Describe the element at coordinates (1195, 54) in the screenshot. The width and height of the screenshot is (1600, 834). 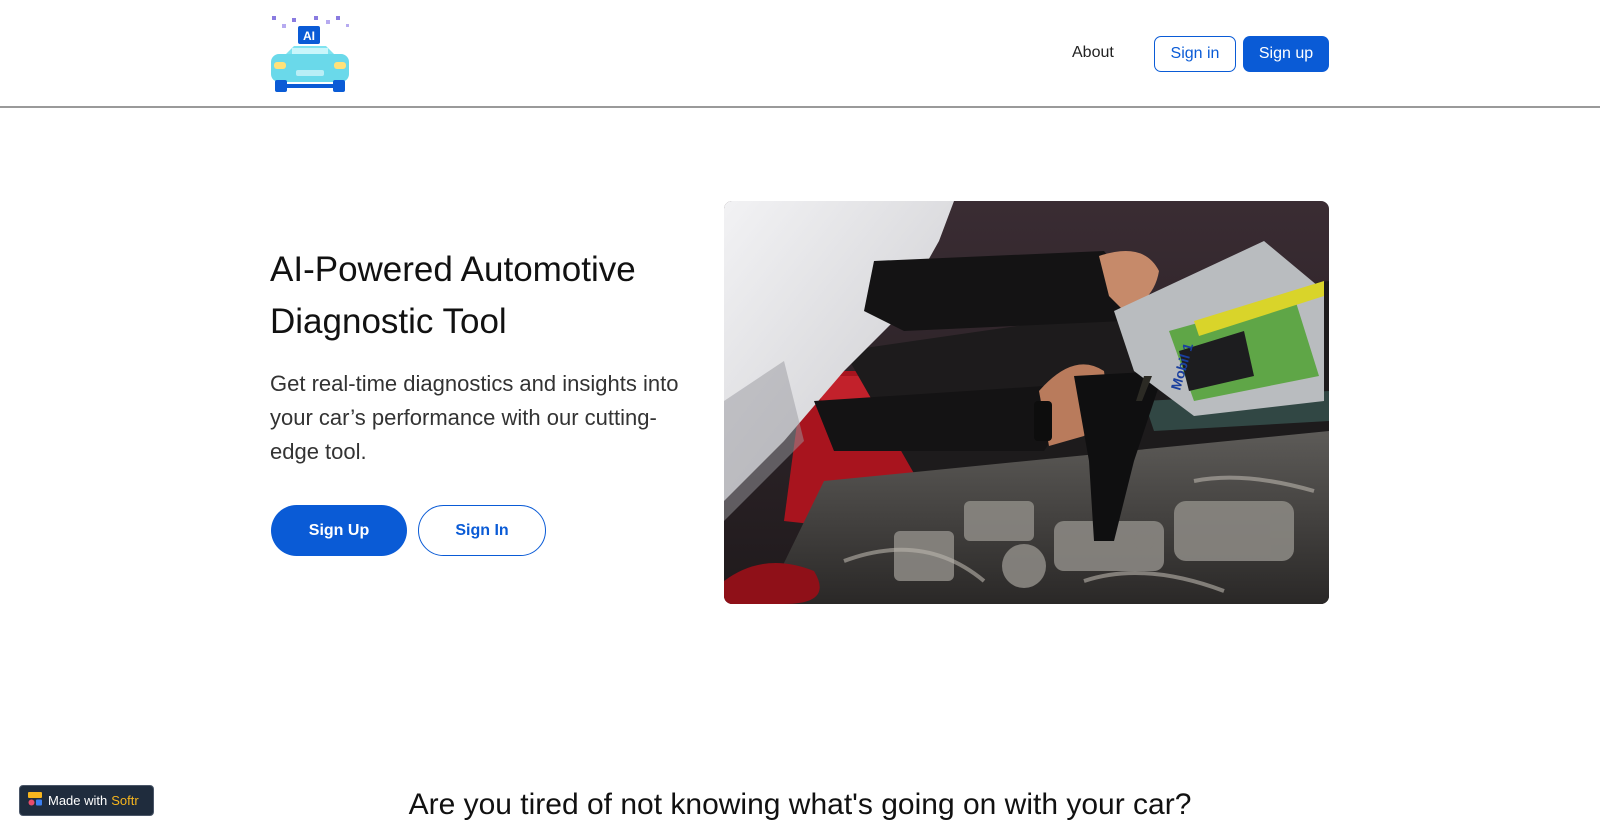
I see `nav-signin-button: Sign in` at that location.